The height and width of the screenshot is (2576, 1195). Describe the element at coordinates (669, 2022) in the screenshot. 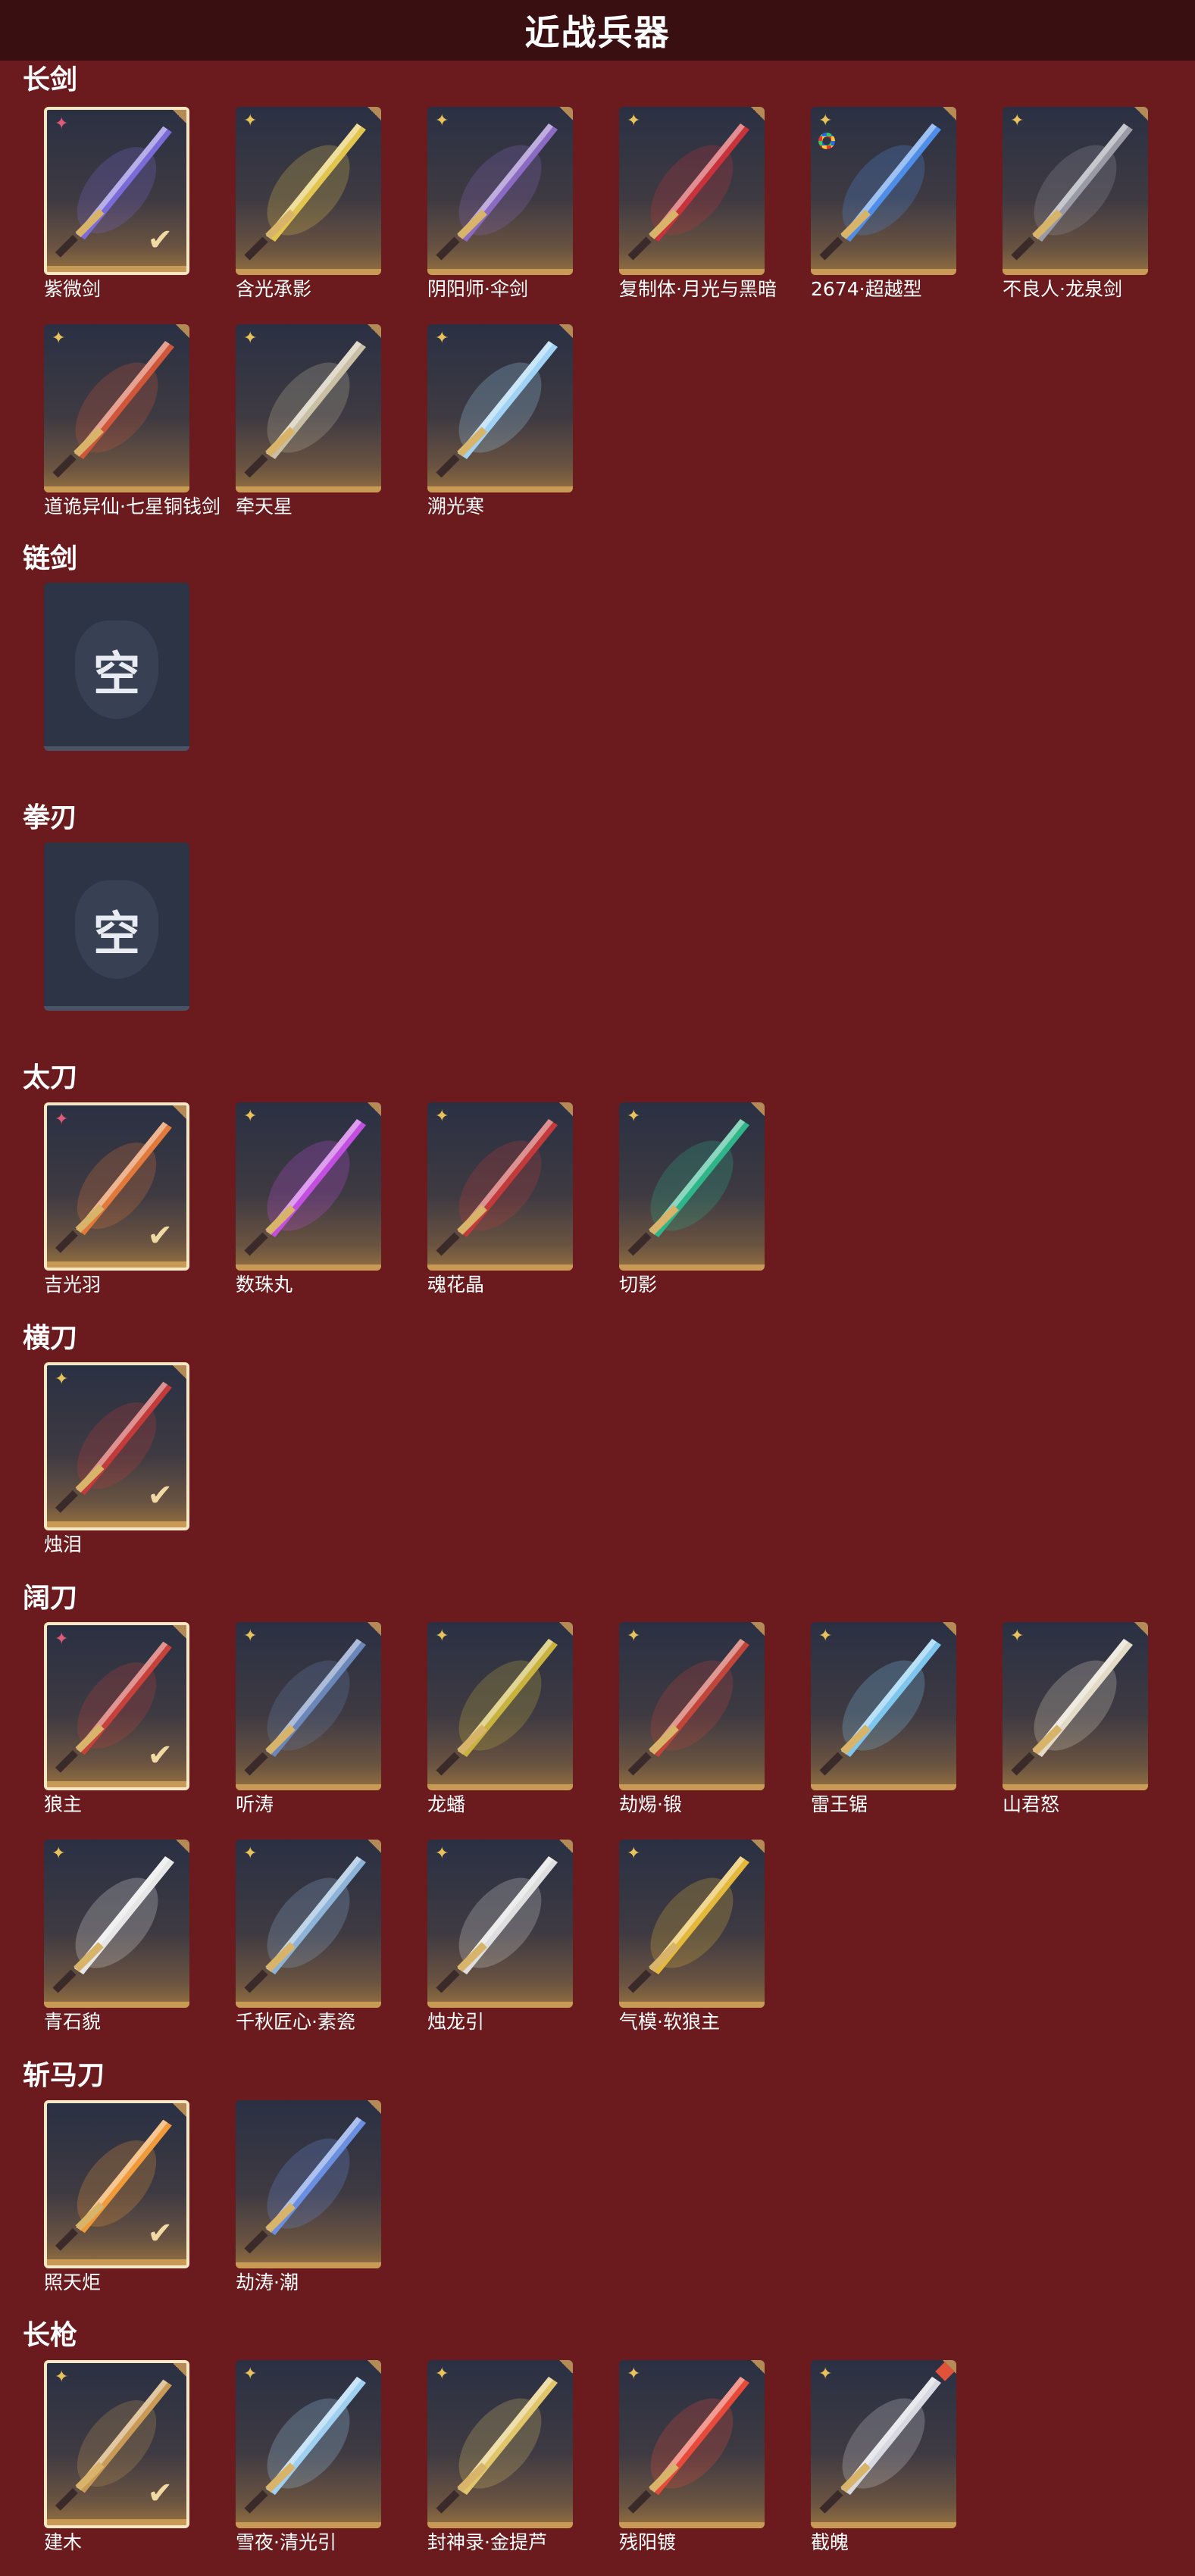

I see `weapon-name: 气模·软狼主` at that location.